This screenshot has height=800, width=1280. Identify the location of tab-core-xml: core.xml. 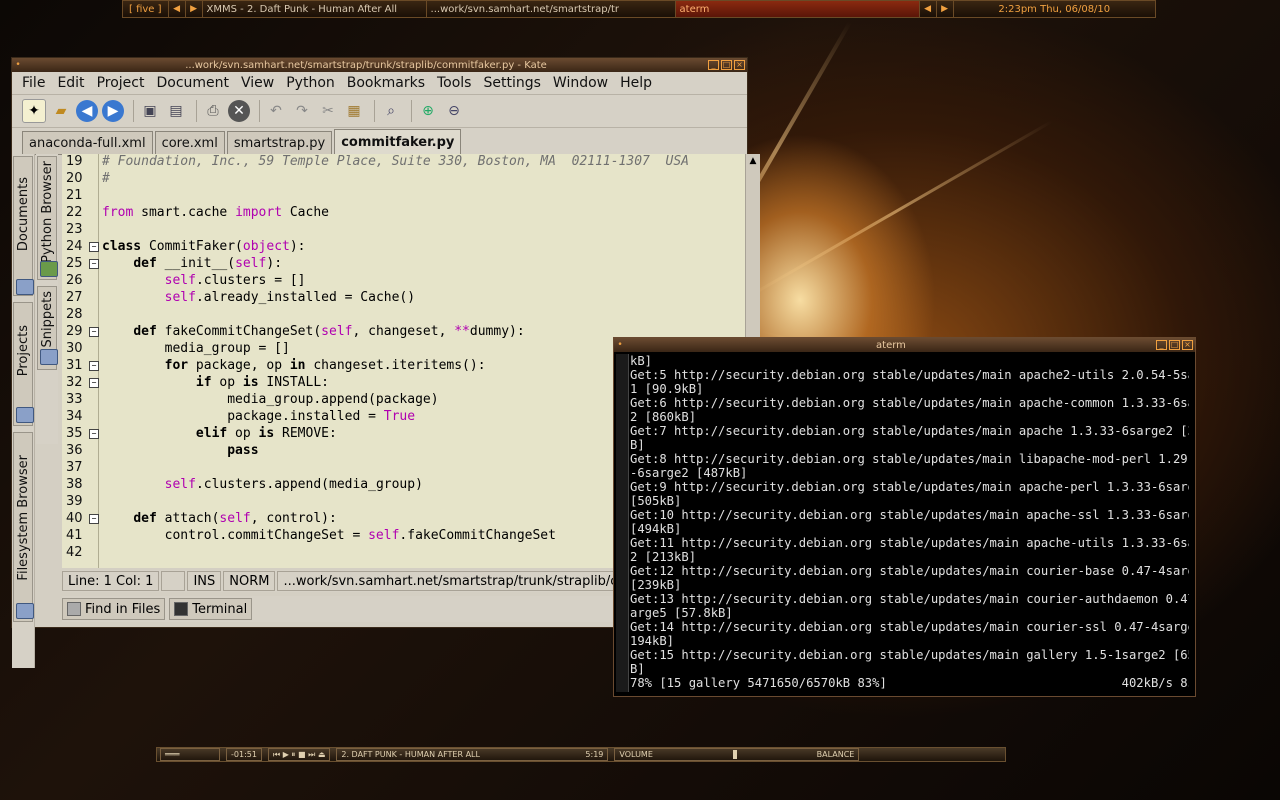
(189, 142).